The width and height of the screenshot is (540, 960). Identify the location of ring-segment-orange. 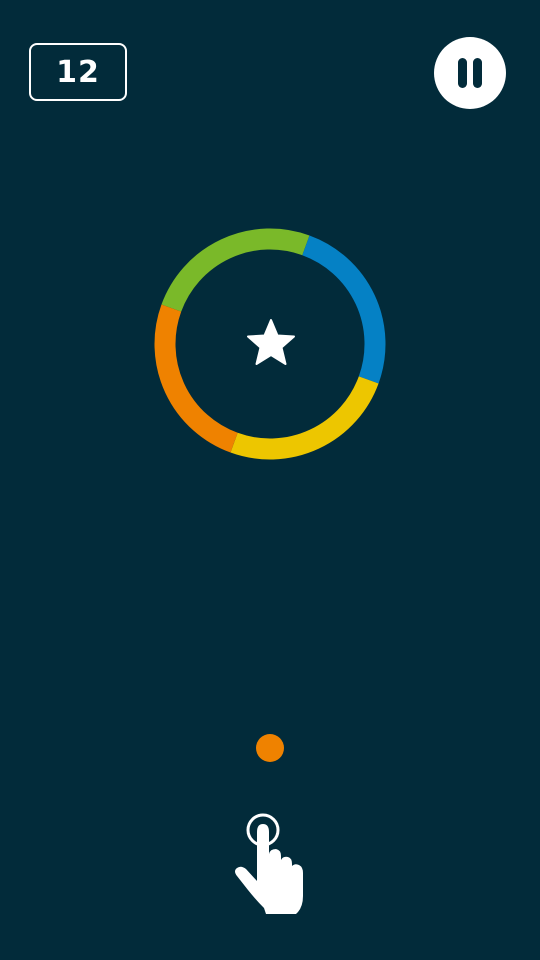
(196, 378).